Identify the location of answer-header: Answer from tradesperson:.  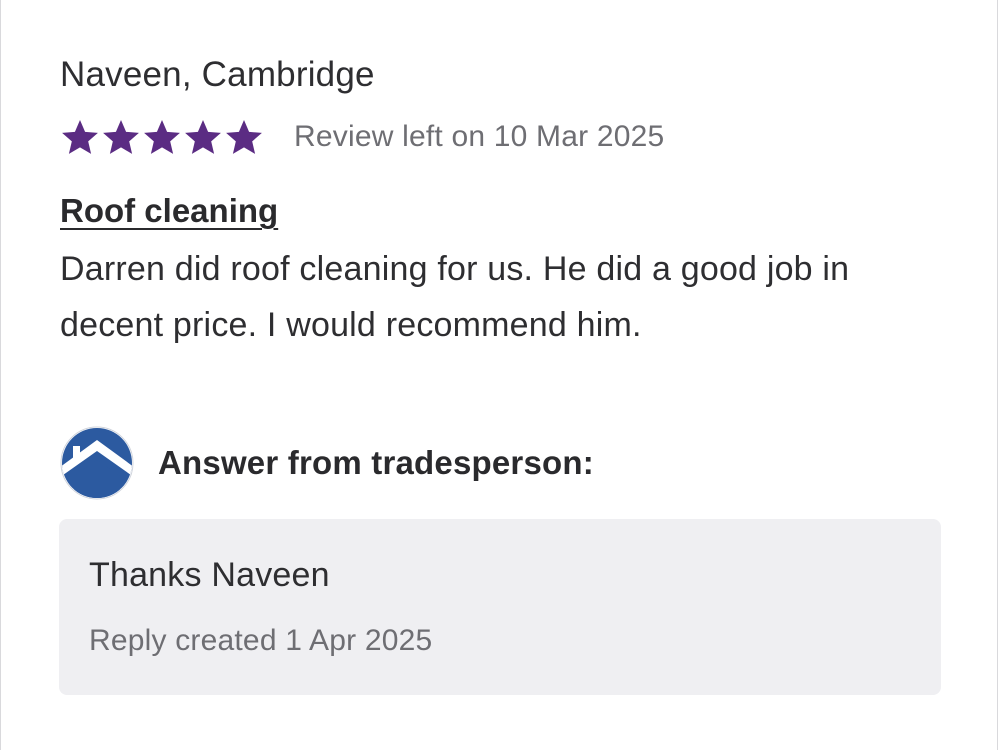
(327, 463).